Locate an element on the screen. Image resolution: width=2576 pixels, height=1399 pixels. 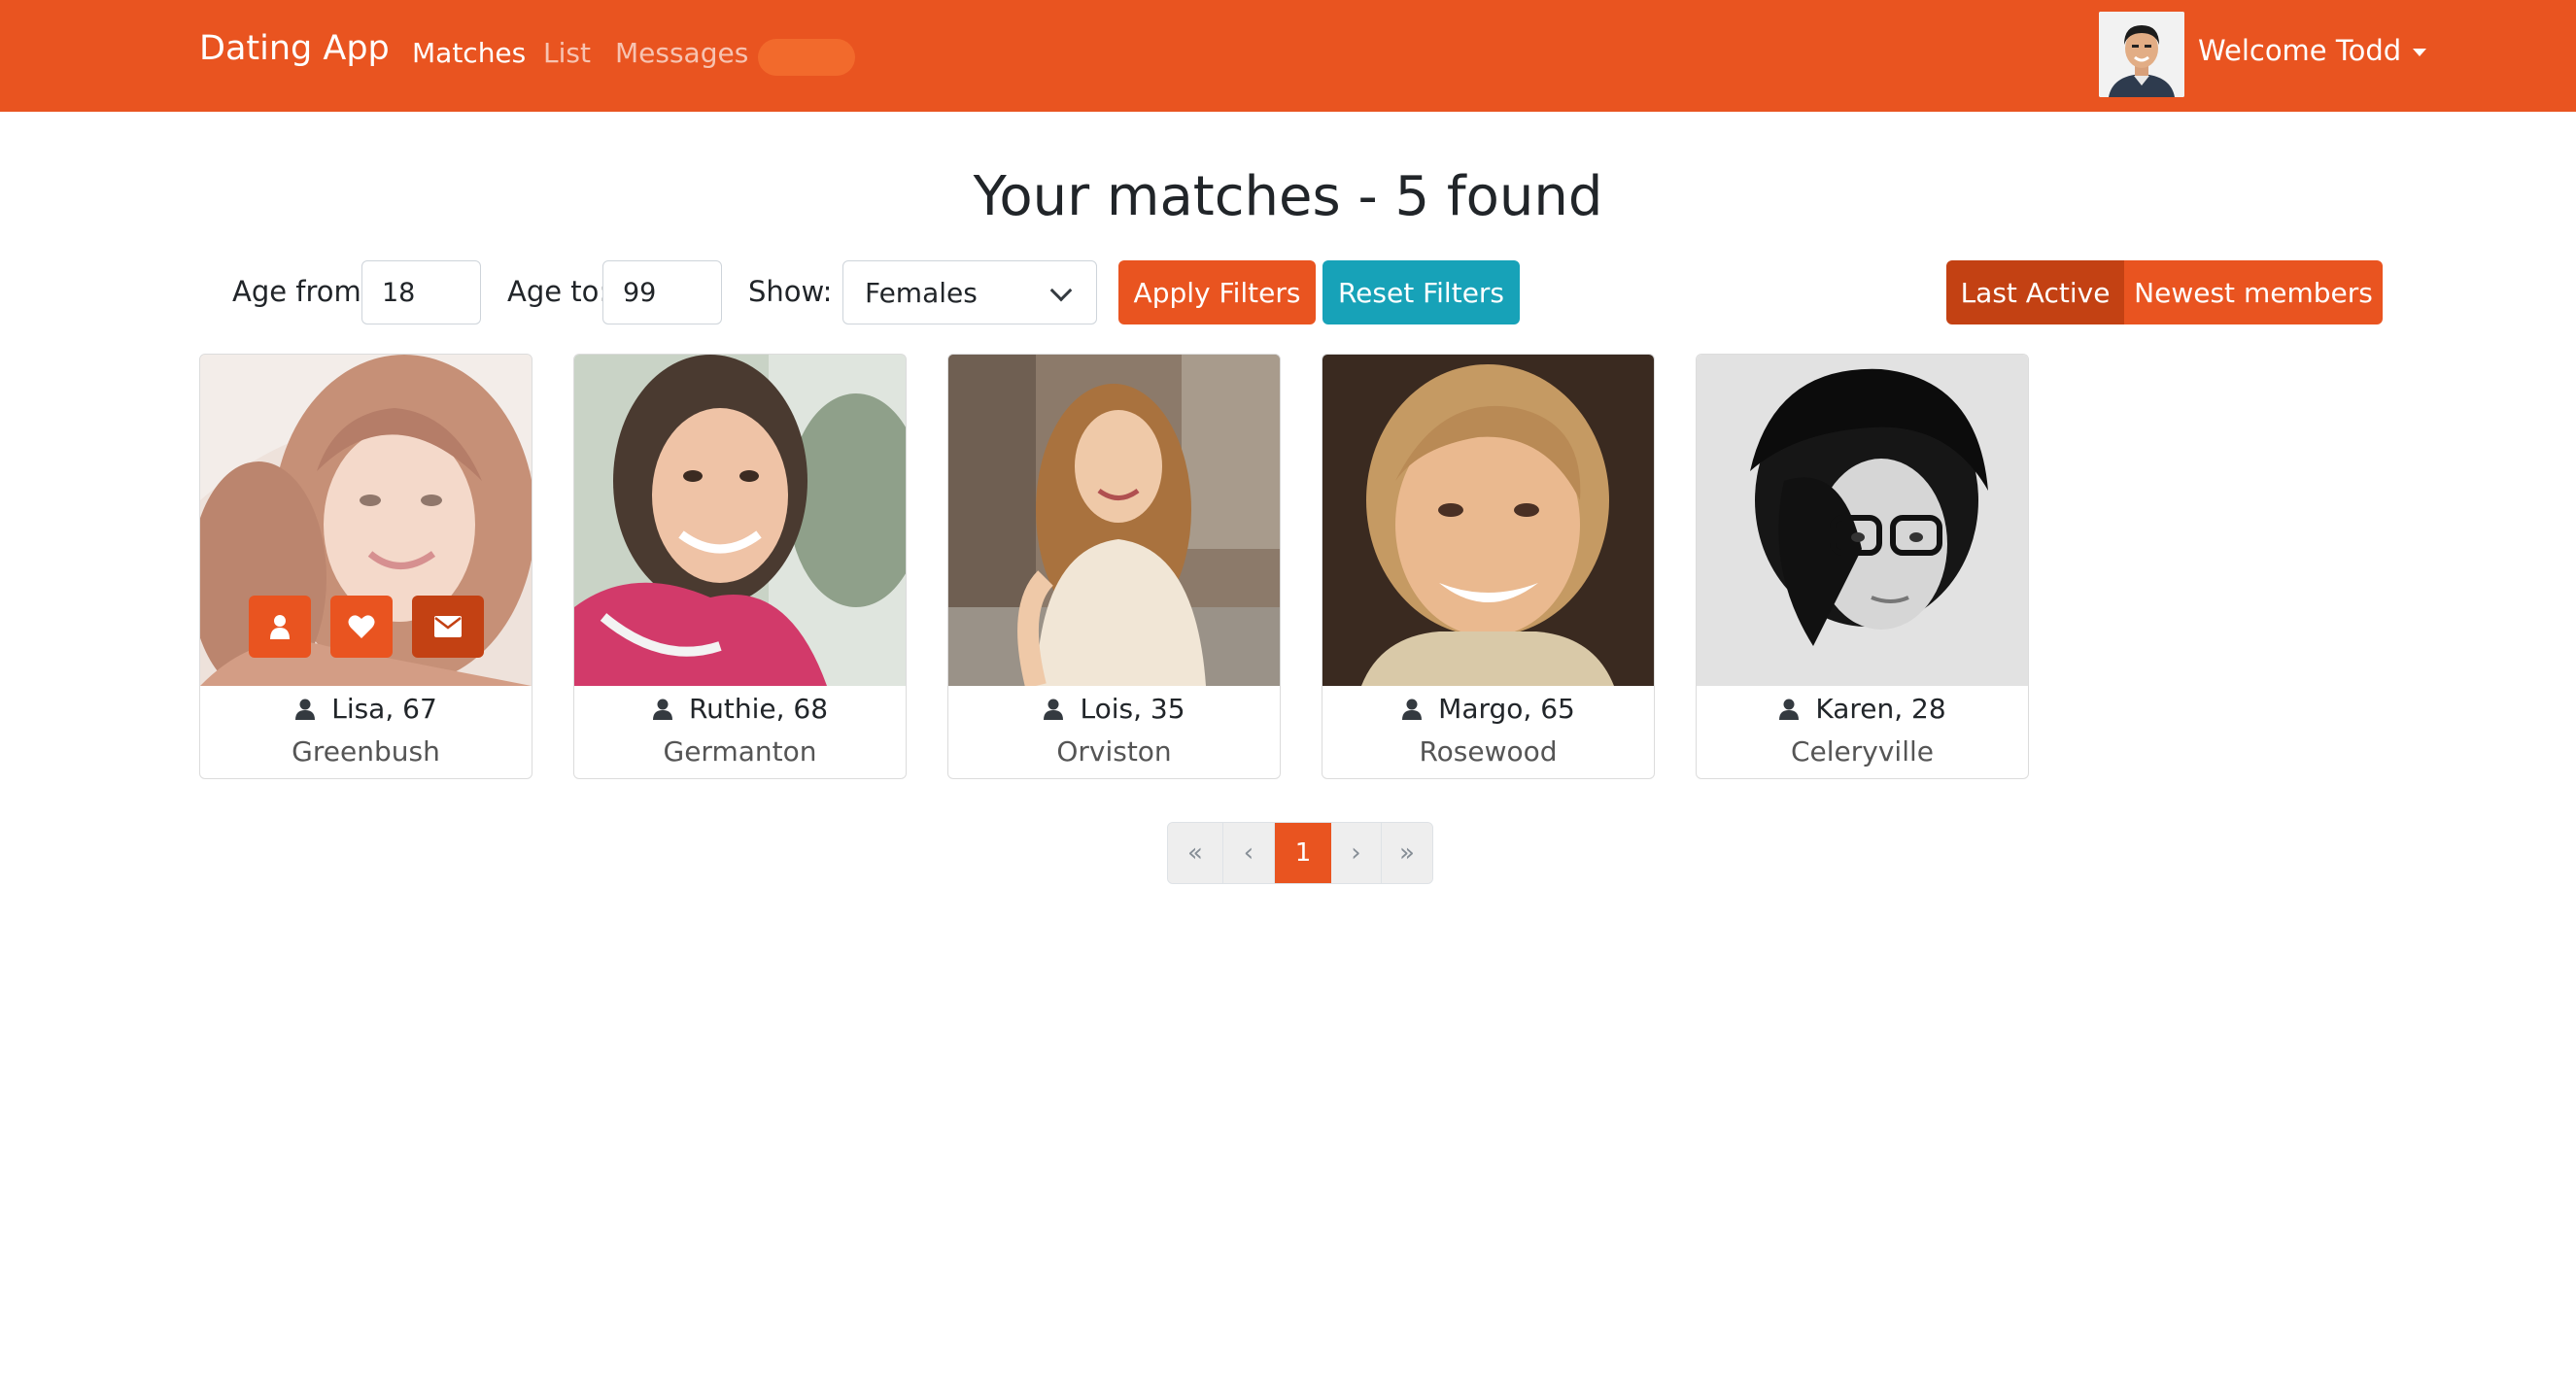
member-city: Orviston is located at coordinates (1114, 751).